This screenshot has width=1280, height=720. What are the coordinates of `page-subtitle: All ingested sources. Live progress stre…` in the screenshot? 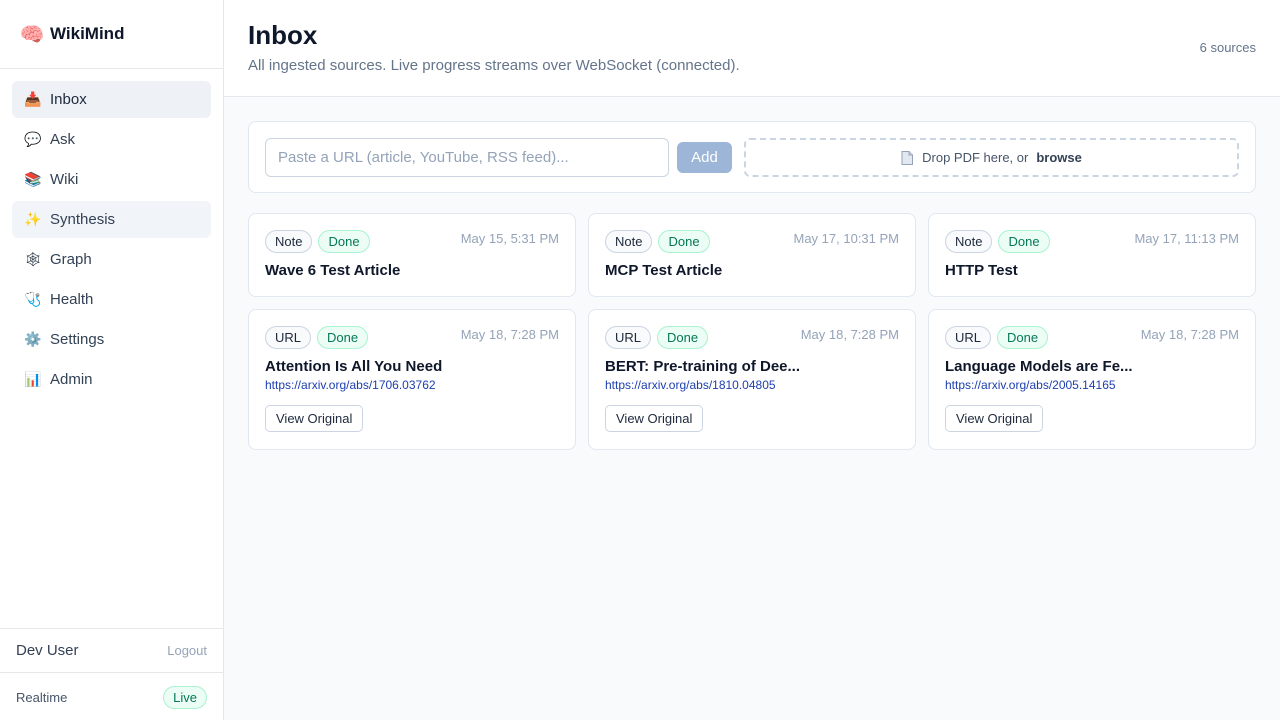 It's located at (494, 65).